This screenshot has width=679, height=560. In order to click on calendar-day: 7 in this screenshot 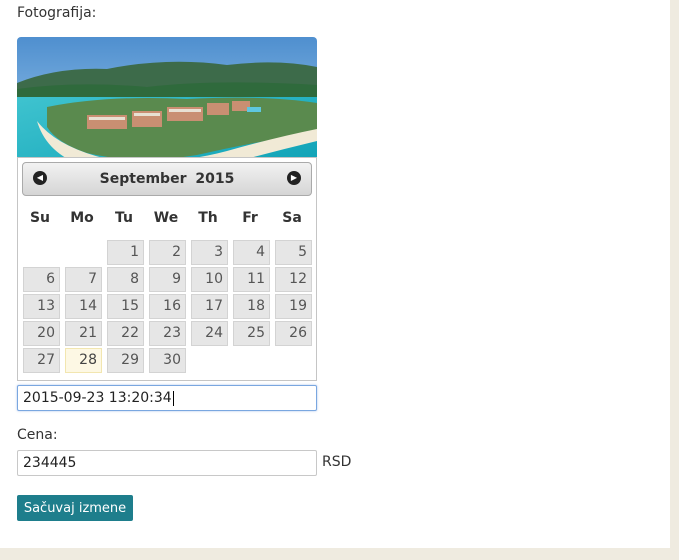, I will do `click(83, 279)`.